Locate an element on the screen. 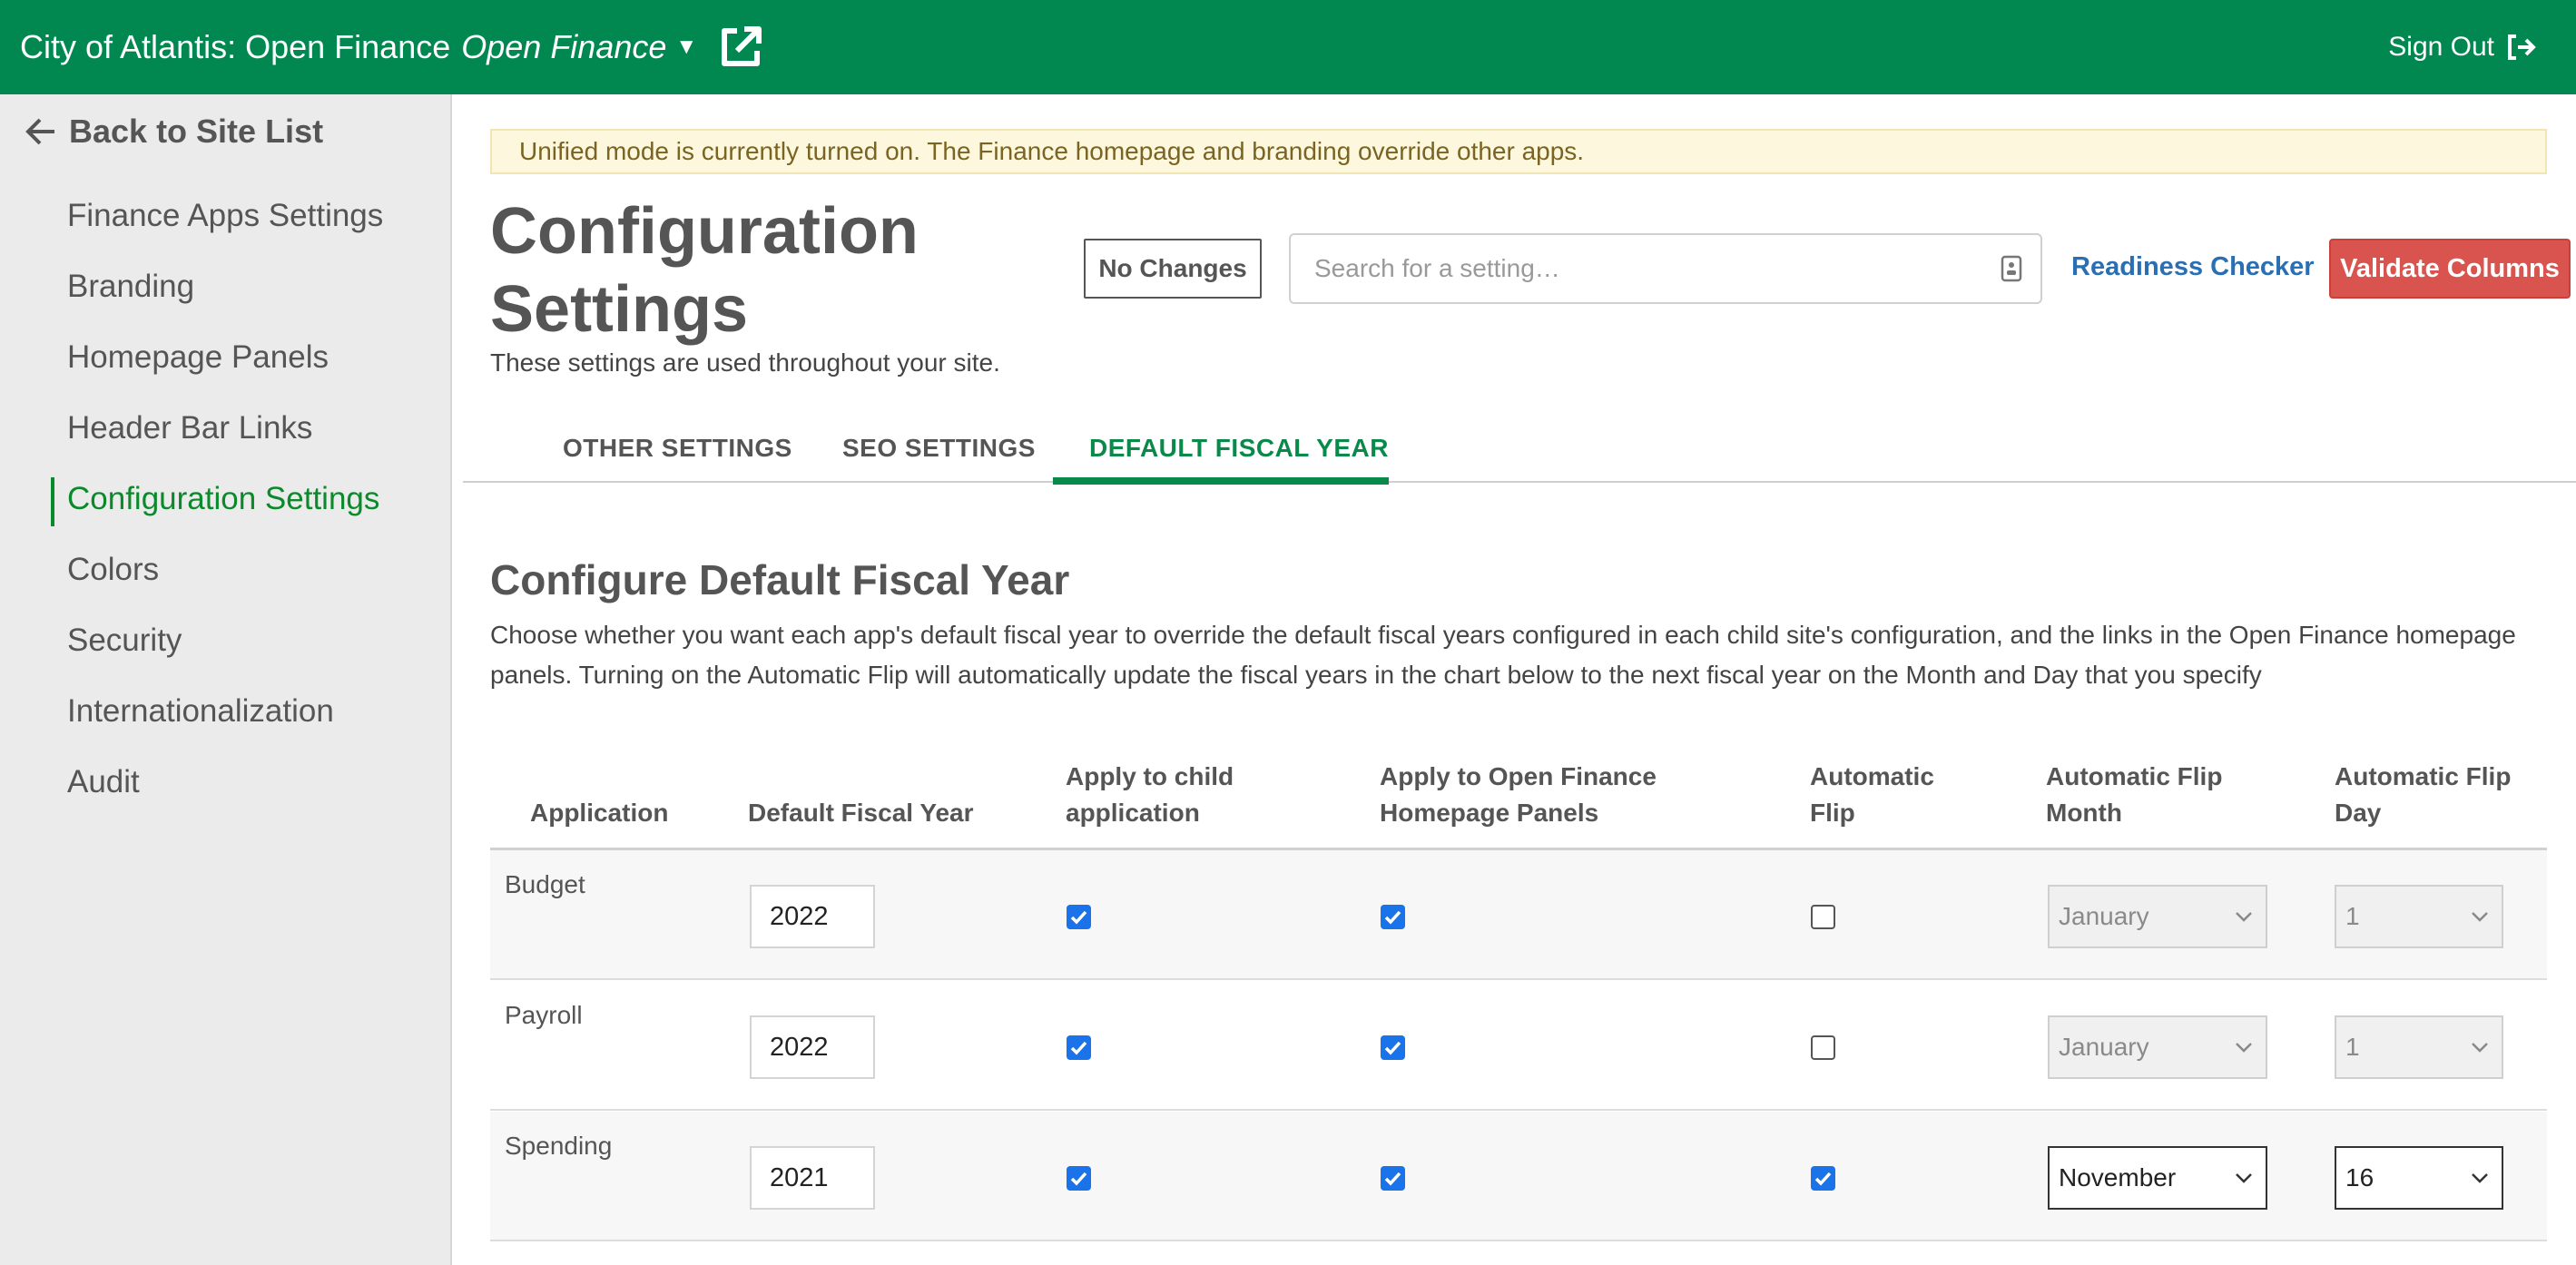 The image size is (2576, 1265). validate-columns-button: Validate Columns is located at coordinates (2450, 269).